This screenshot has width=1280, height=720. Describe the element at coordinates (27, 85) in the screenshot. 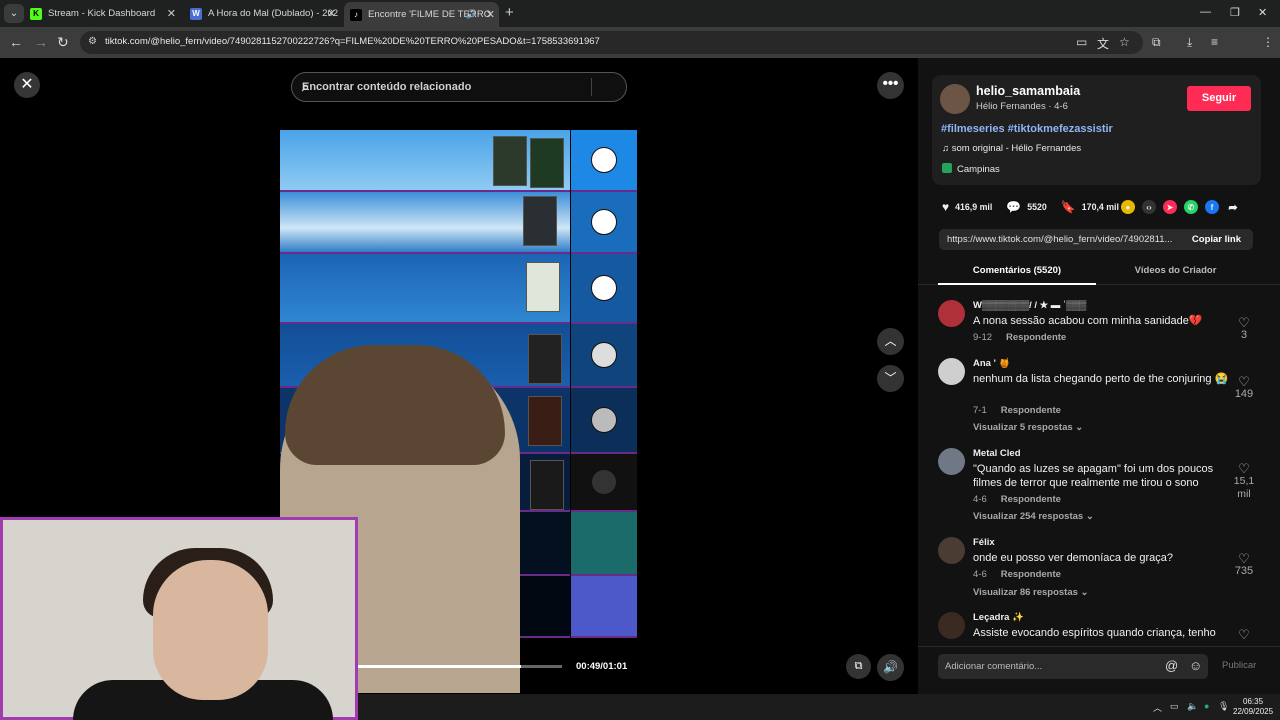

I see `close-video-button: ✕` at that location.